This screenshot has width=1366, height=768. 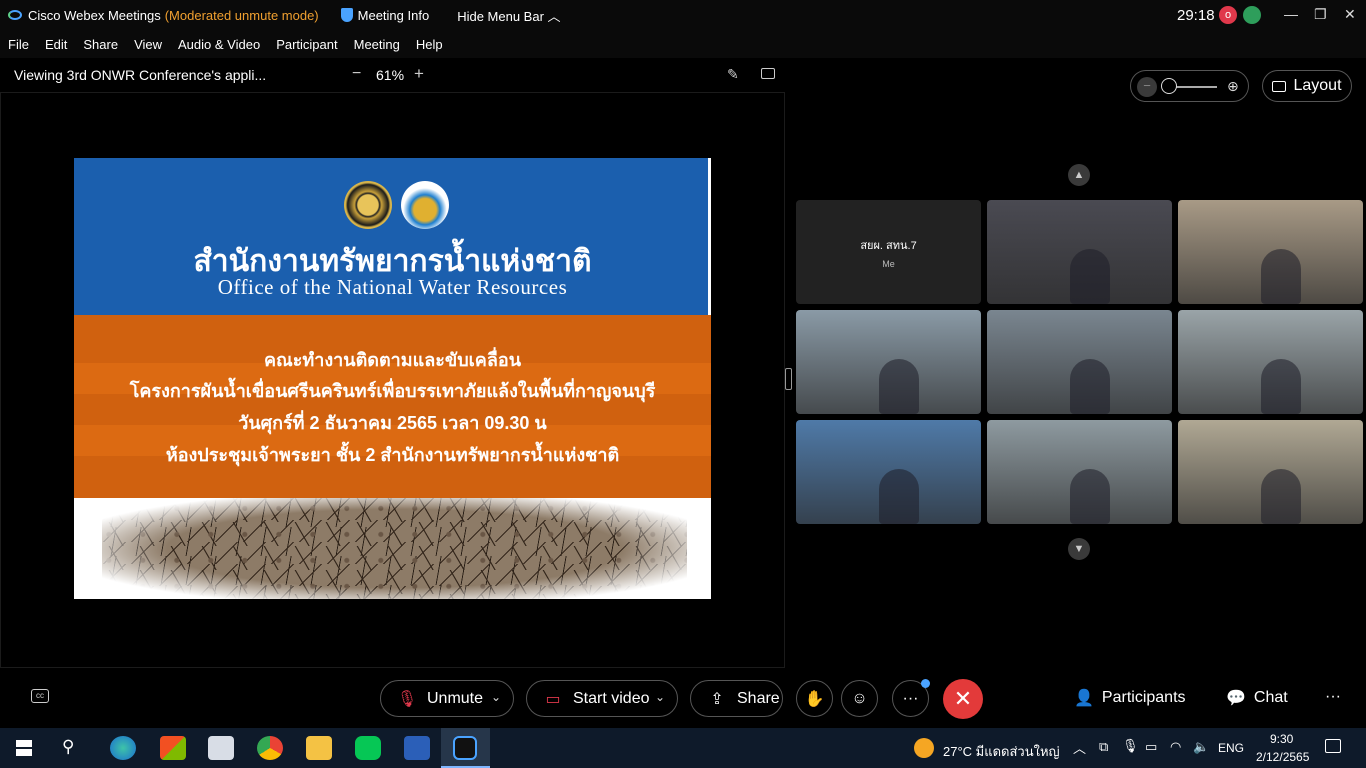 What do you see at coordinates (859, 698) in the screenshot?
I see `reactions-button: ☺` at bounding box center [859, 698].